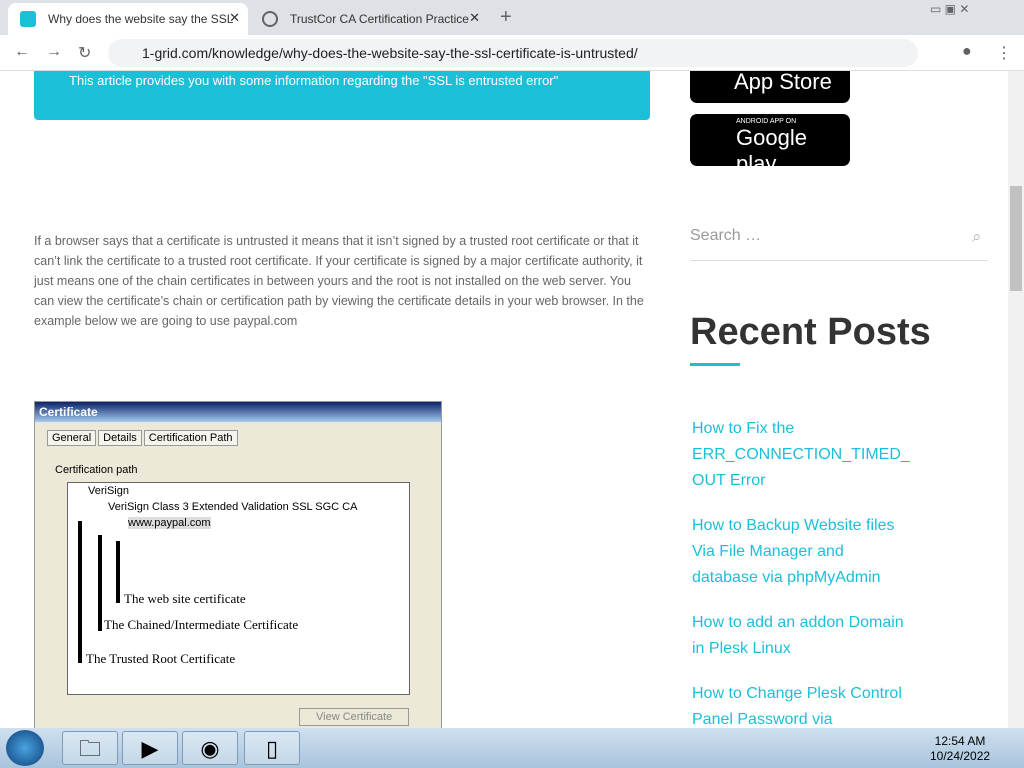 This screenshot has width=1024, height=768. What do you see at coordinates (1004, 53) in the screenshot?
I see `menu-icon: ⋮` at bounding box center [1004, 53].